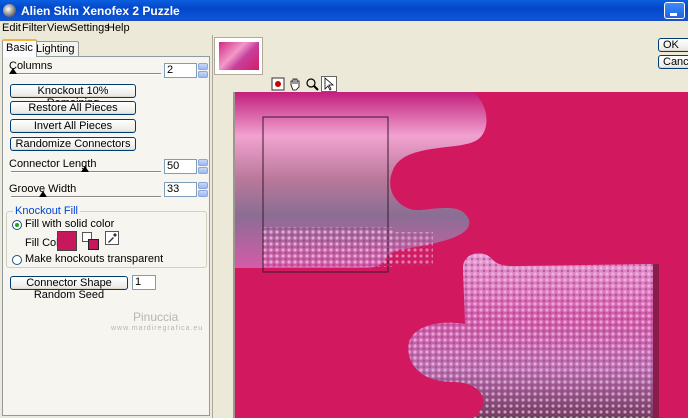 This screenshot has height=418, width=688. I want to click on title-bar: Alien Skin Xenofex 2 Puzzle, so click(344, 10).